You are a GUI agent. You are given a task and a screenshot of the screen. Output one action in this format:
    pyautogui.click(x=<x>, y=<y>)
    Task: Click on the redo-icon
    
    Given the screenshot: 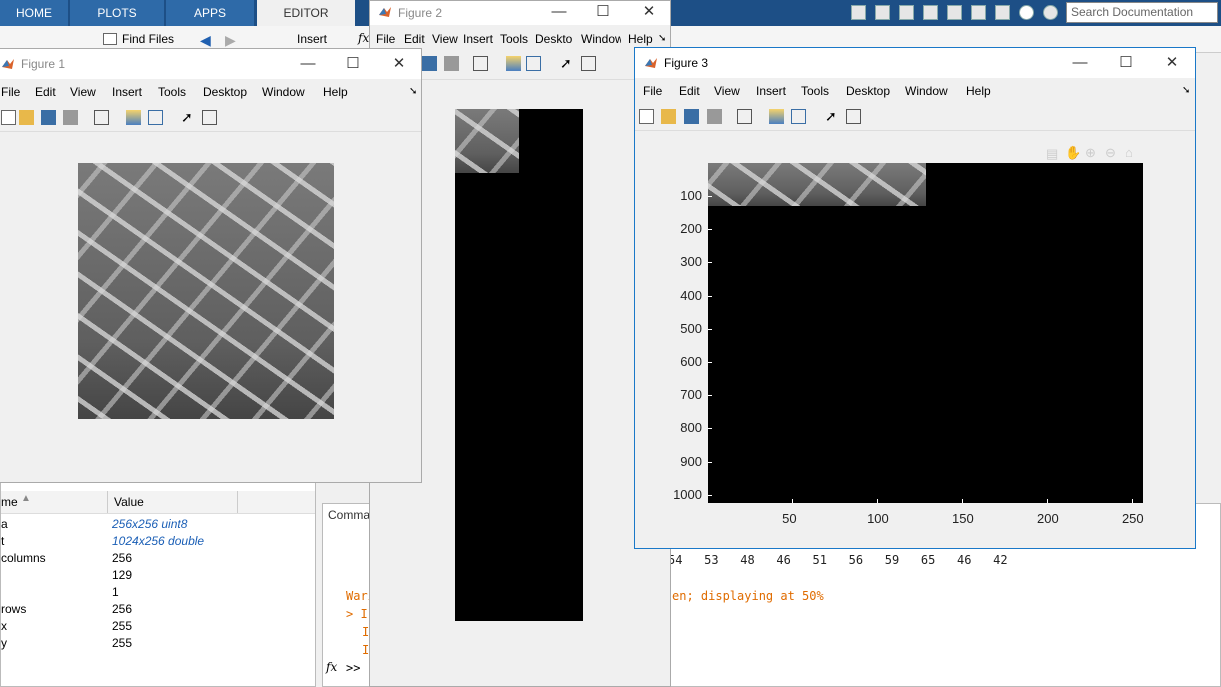 What is the action you would take?
    pyautogui.click(x=978, y=12)
    